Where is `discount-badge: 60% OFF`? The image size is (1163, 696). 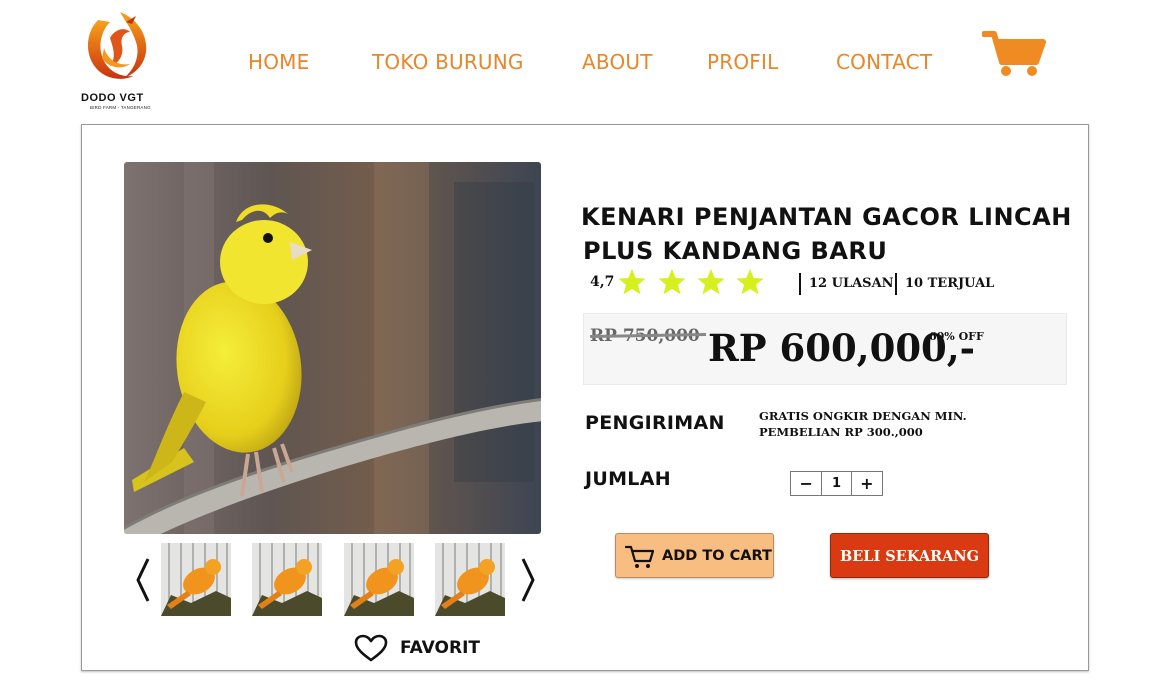
discount-badge: 60% OFF is located at coordinates (956, 336).